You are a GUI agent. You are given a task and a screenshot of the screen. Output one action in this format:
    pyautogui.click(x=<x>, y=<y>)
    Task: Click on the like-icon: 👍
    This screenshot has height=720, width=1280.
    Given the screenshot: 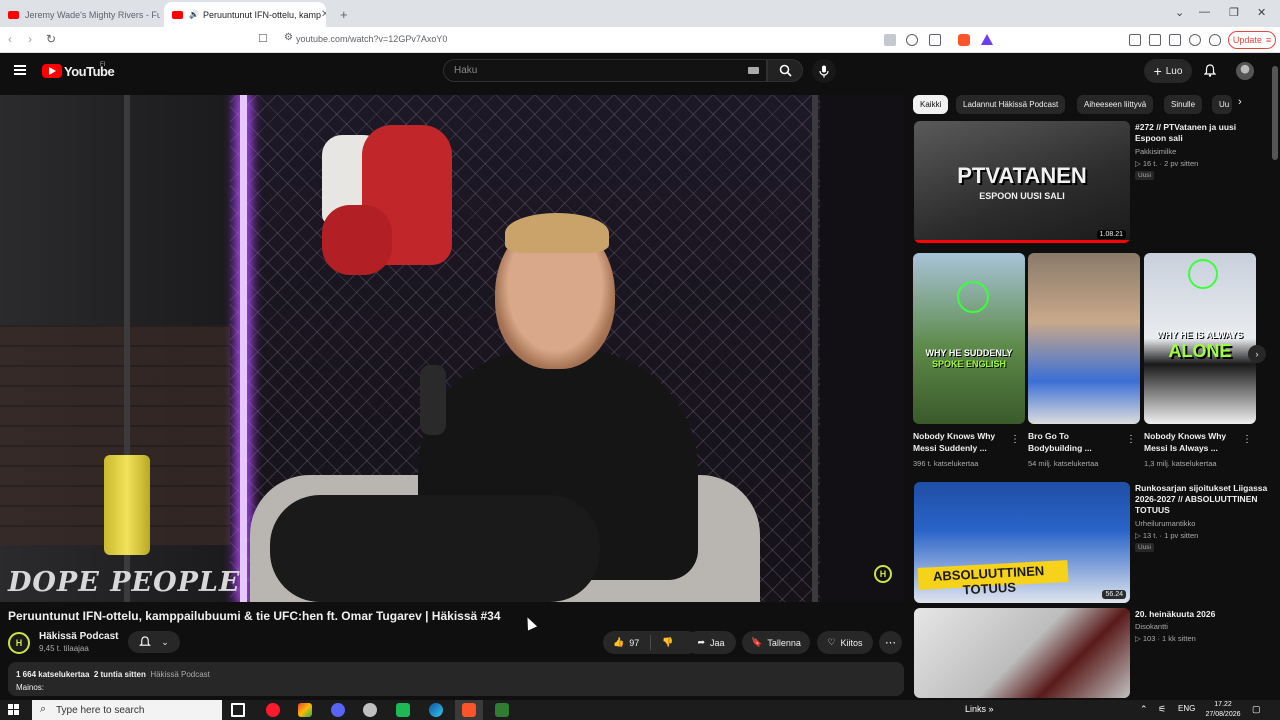 What is the action you would take?
    pyautogui.click(x=618, y=642)
    